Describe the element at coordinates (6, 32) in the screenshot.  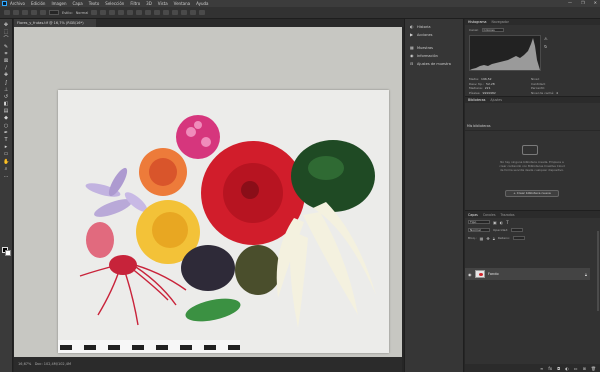
I see `marquee-tool-icon: ⬚` at that location.